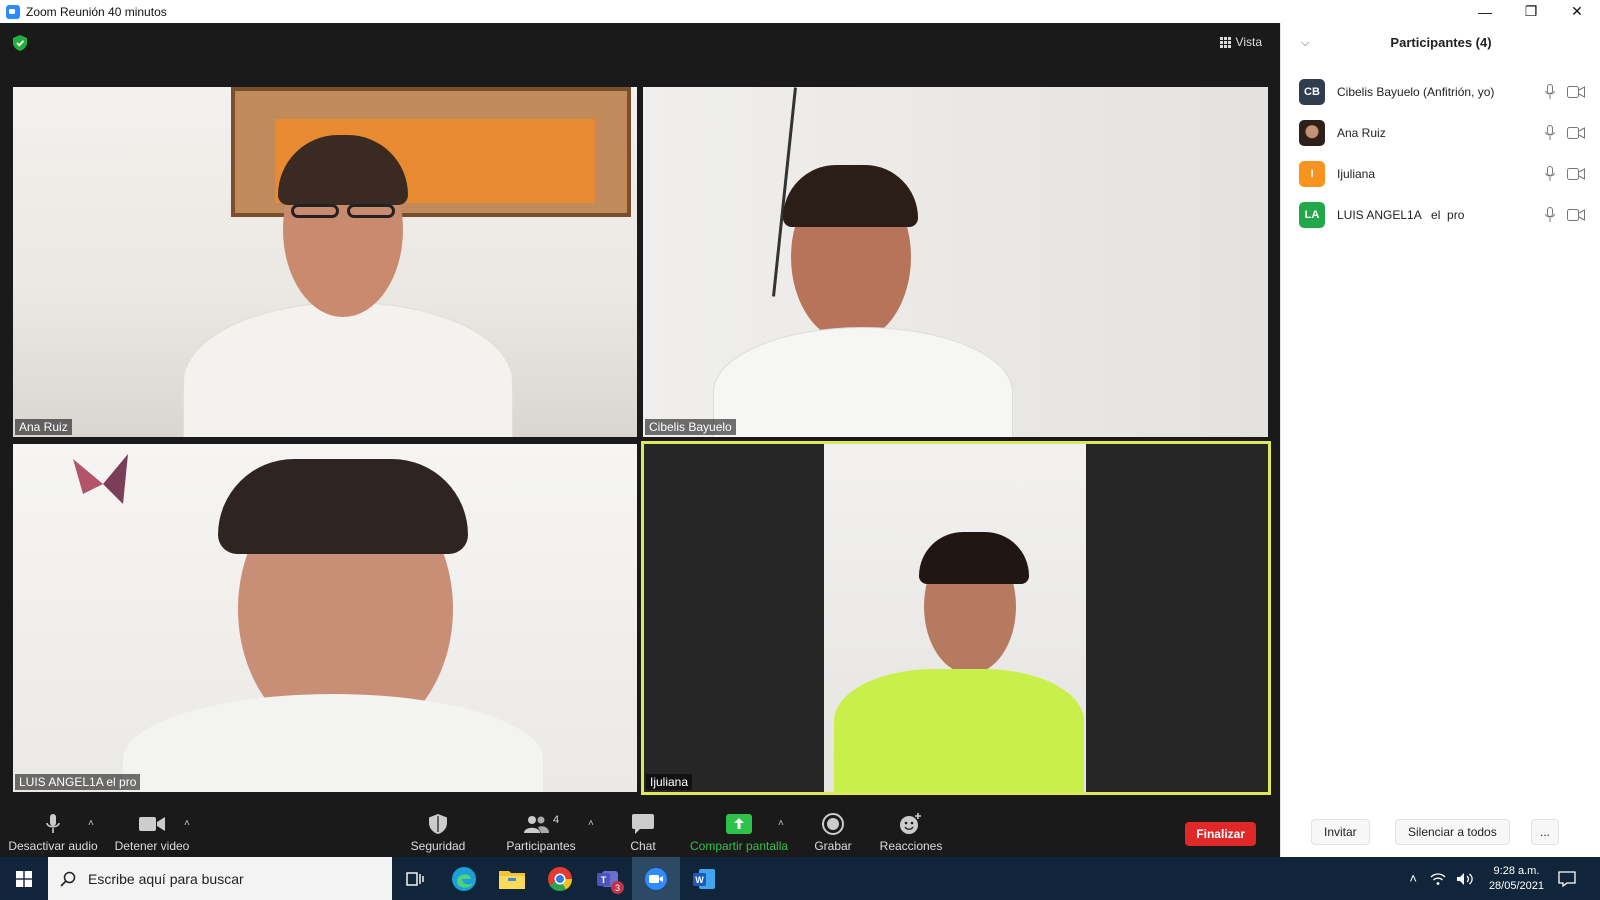 This screenshot has width=1600, height=900. I want to click on share-options-caret-icon: ˄, so click(781, 823).